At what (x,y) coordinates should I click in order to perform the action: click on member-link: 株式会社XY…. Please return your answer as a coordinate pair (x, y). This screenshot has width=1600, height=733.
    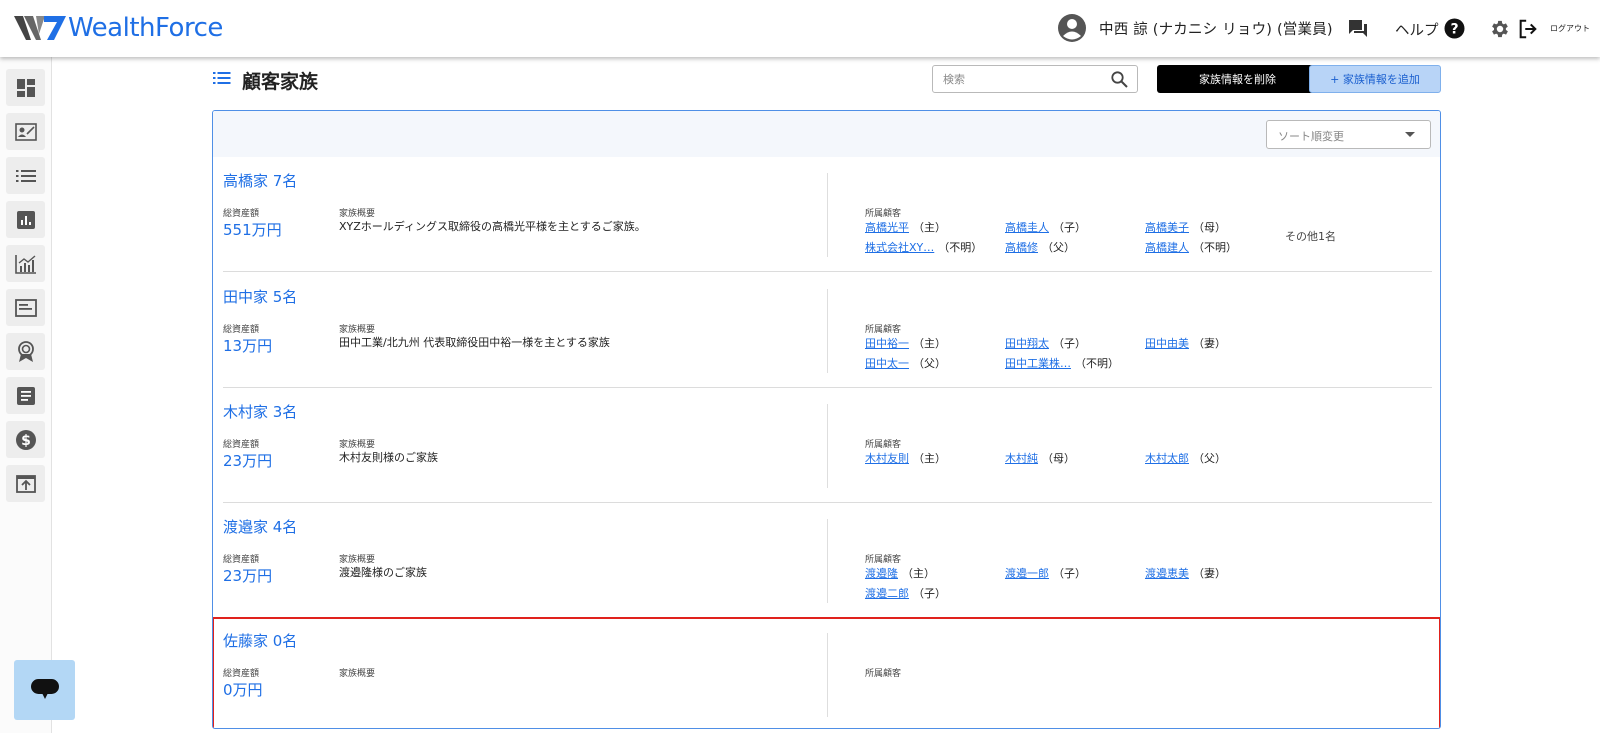
    Looking at the image, I should click on (899, 247).